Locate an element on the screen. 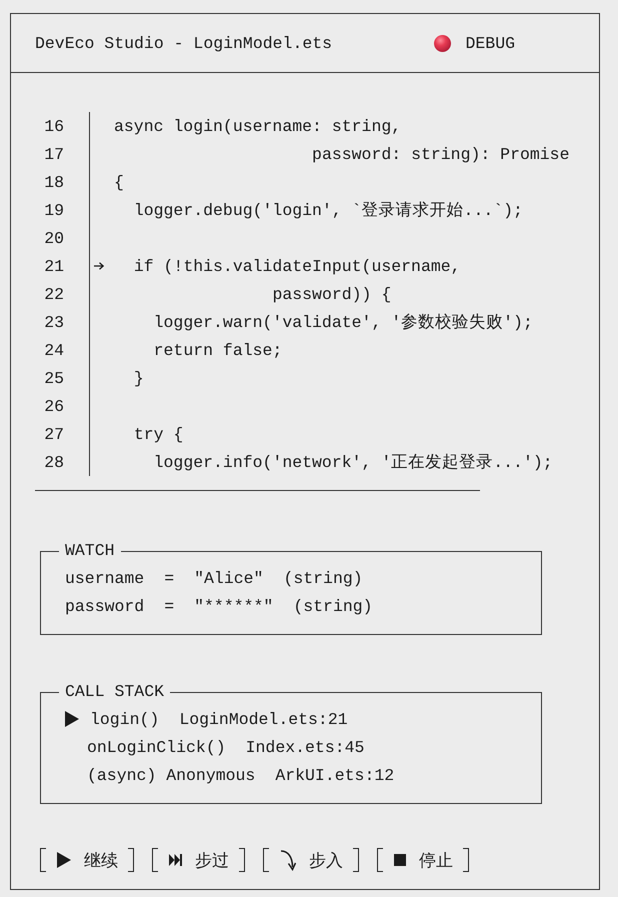  mode-label: DEBUG is located at coordinates (490, 43).